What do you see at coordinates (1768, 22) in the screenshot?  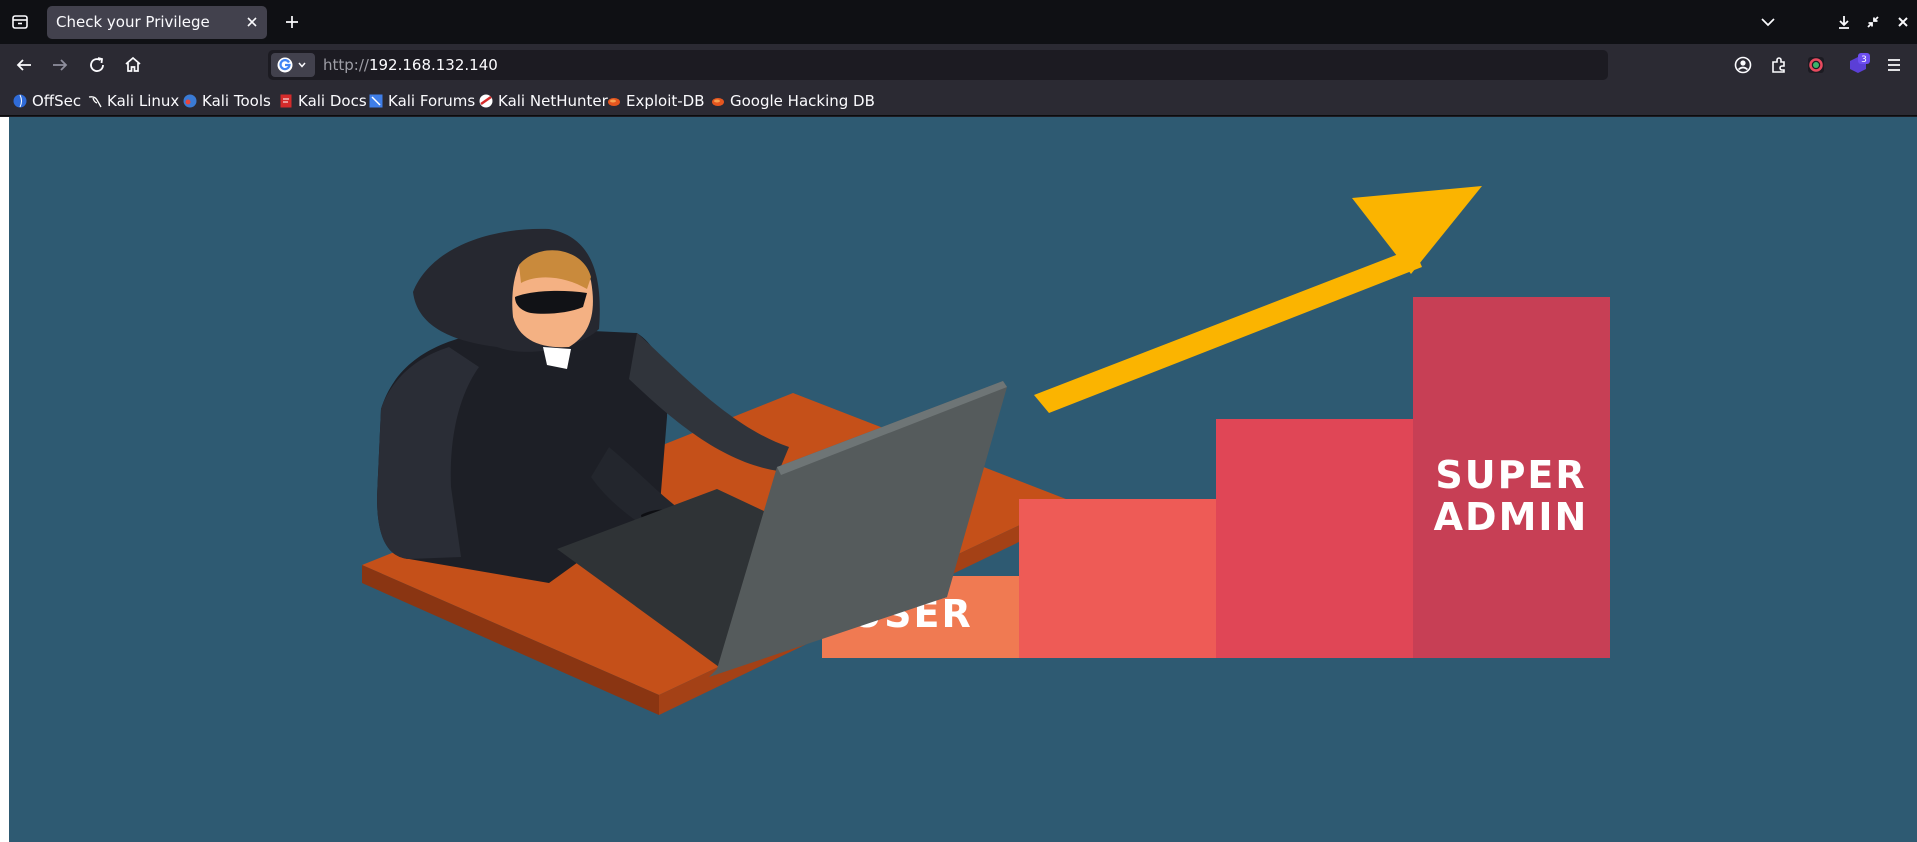 I see `chevron-down-icon` at bounding box center [1768, 22].